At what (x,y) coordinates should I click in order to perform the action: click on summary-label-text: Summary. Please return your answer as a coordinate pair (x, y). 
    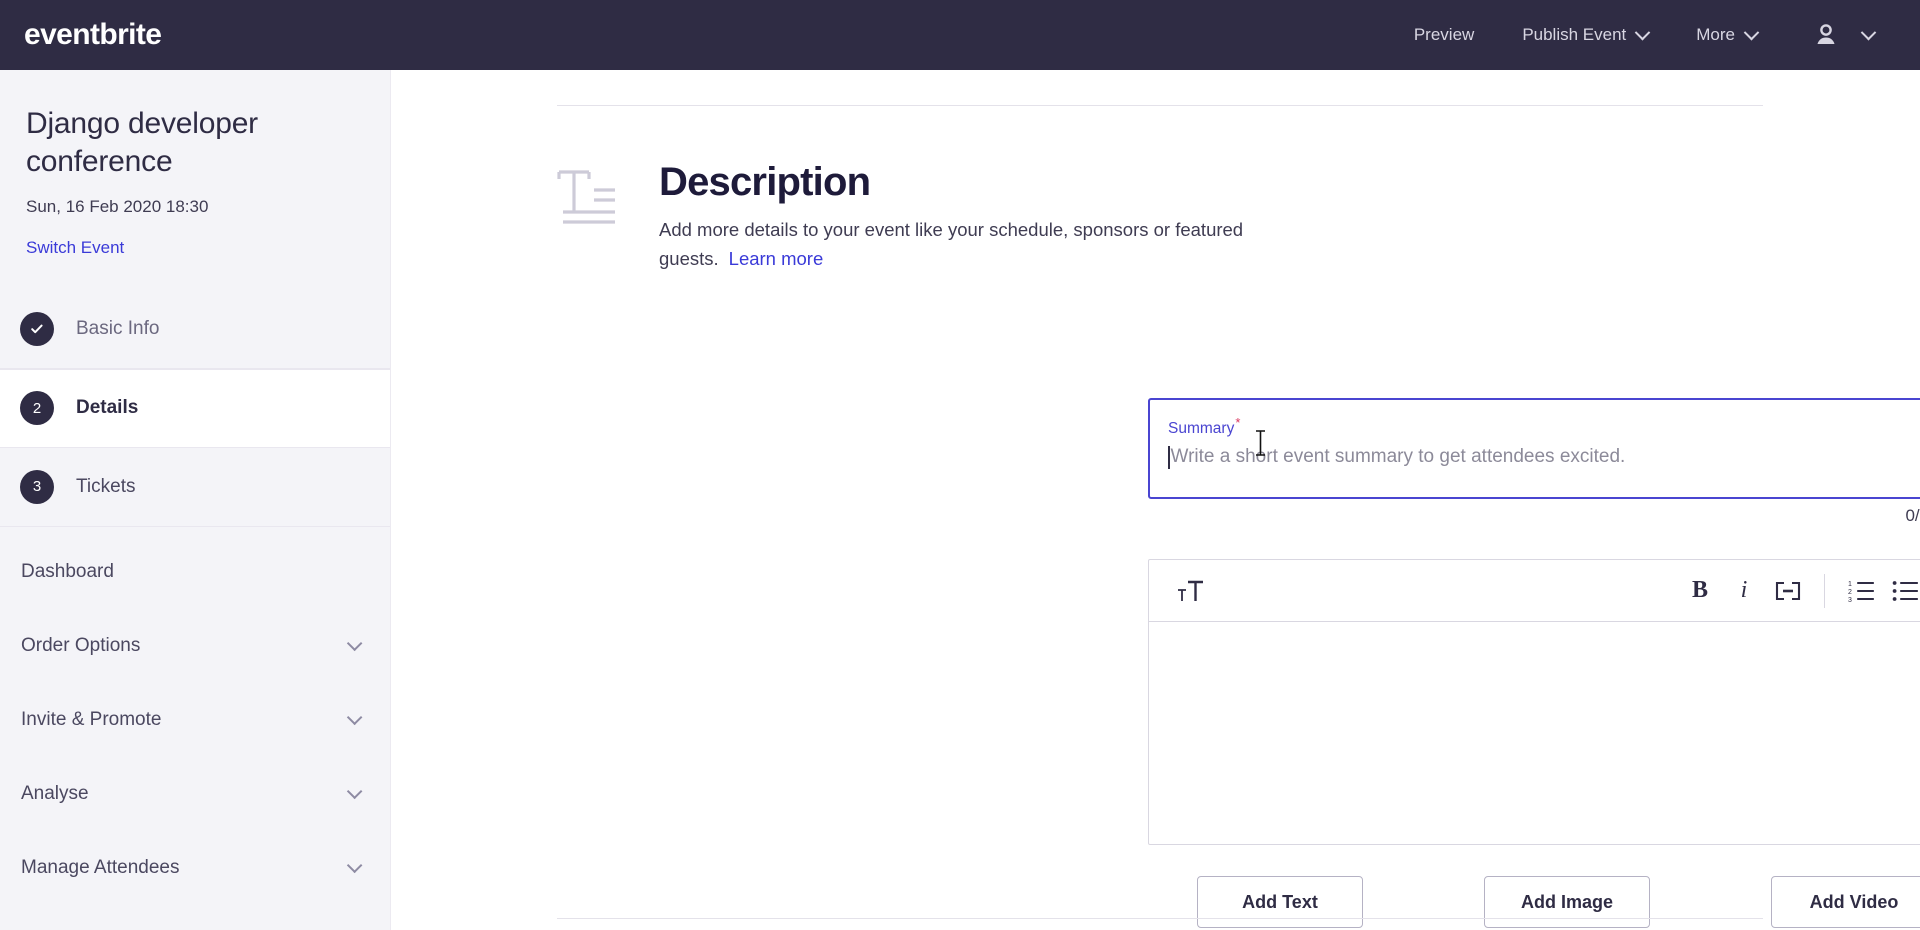
    Looking at the image, I should click on (1201, 429).